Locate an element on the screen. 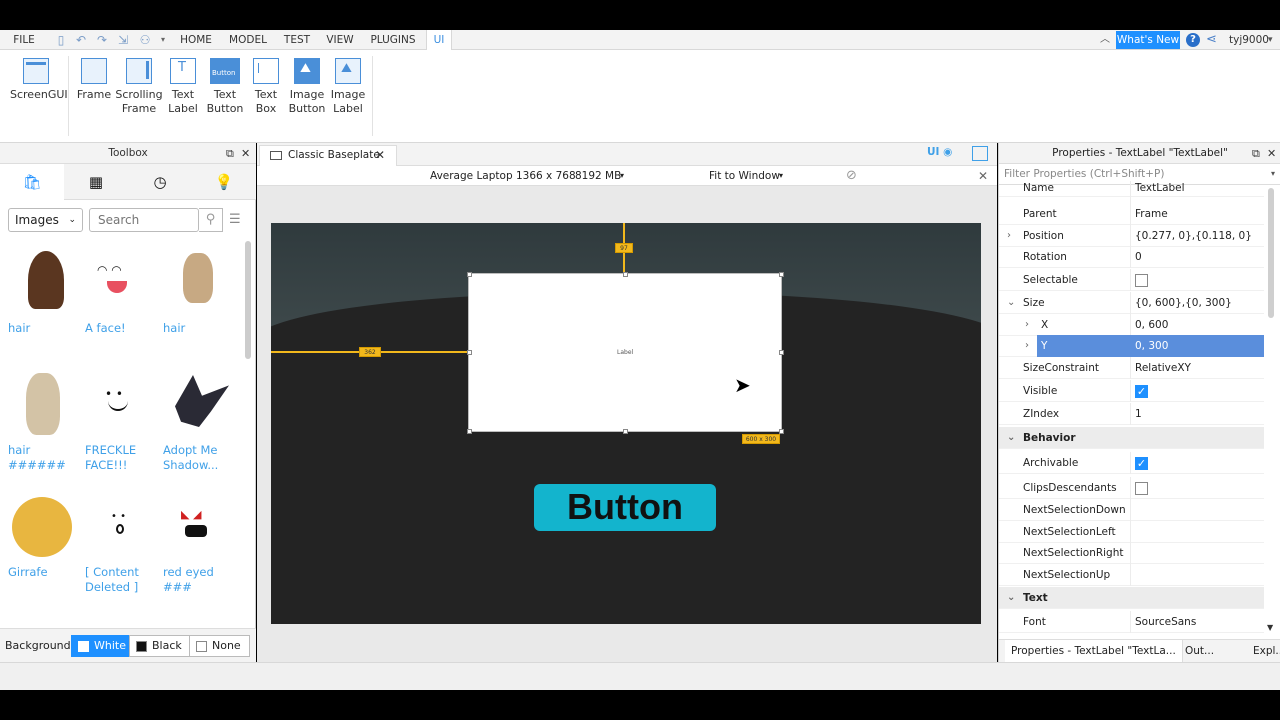  menu-file: FILE is located at coordinates (24, 40).